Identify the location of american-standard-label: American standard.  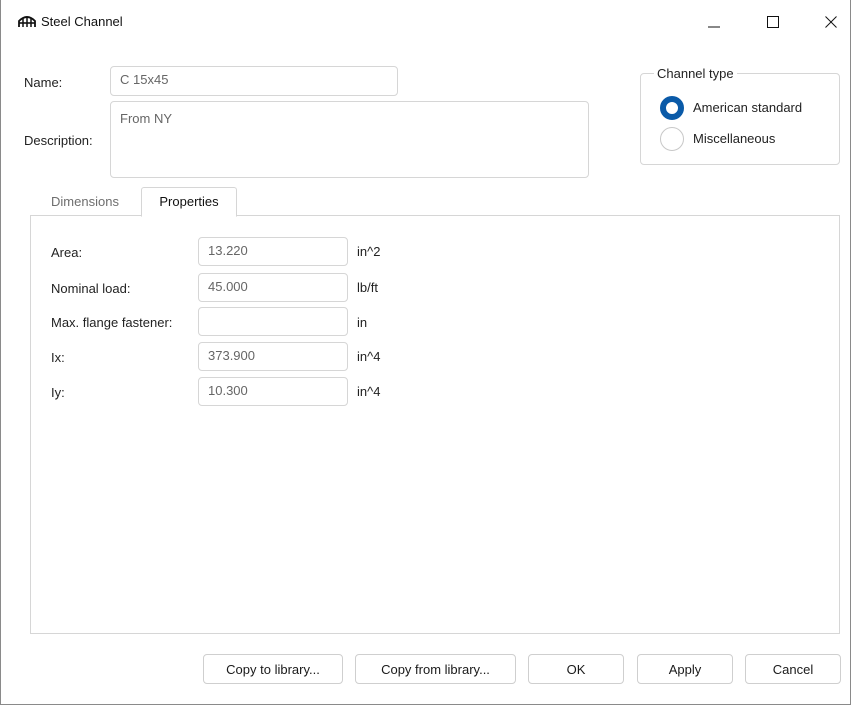
(747, 107).